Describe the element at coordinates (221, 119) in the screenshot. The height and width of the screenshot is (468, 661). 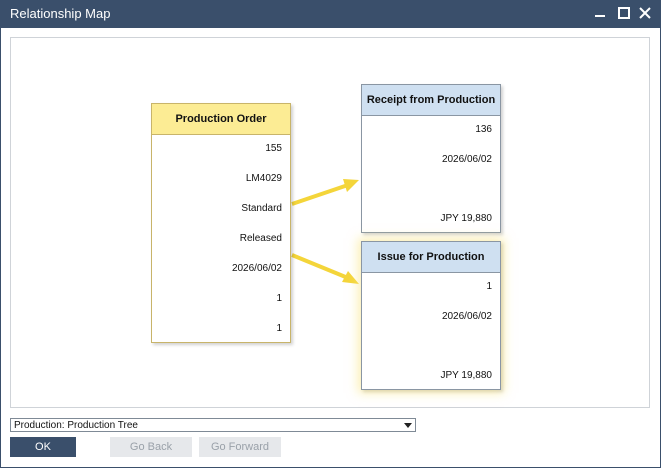
I see `production-order-card-title: Production Order` at that location.